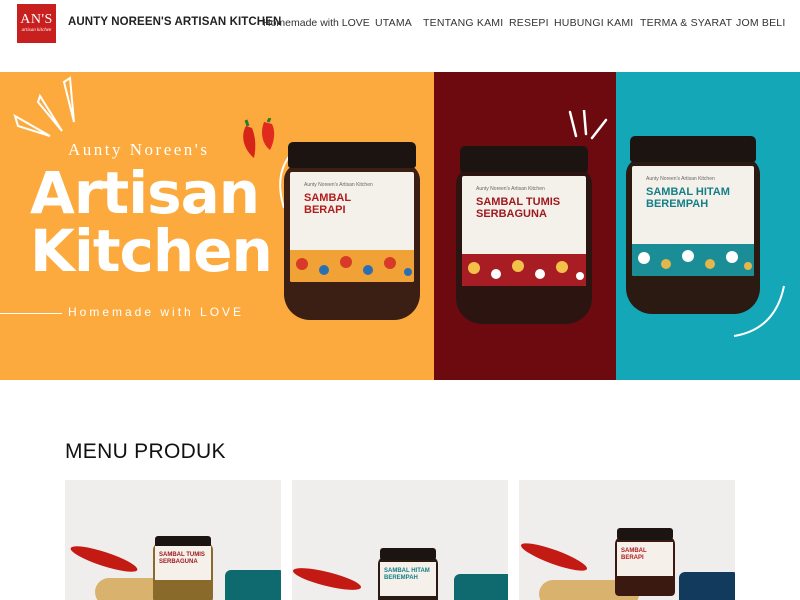 Image resolution: width=800 pixels, height=600 pixels. I want to click on nav-item-hubungi-kami: HUBUNGI KAMI, so click(593, 23).